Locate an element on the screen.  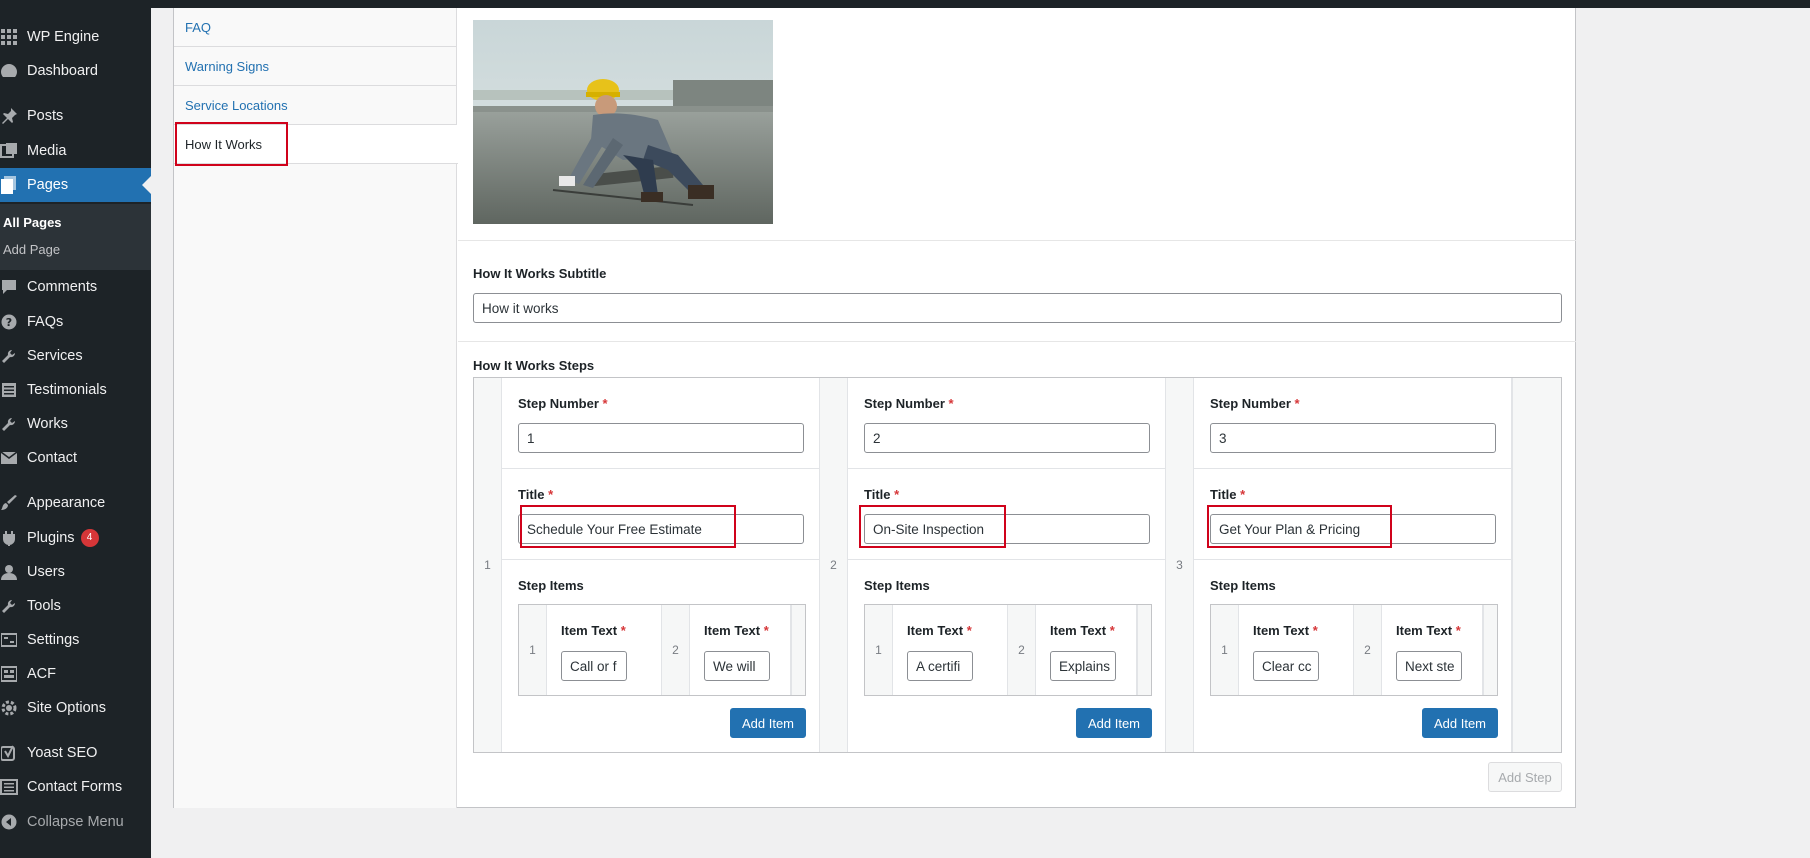
item-text-input: Clear cc is located at coordinates (1286, 666).